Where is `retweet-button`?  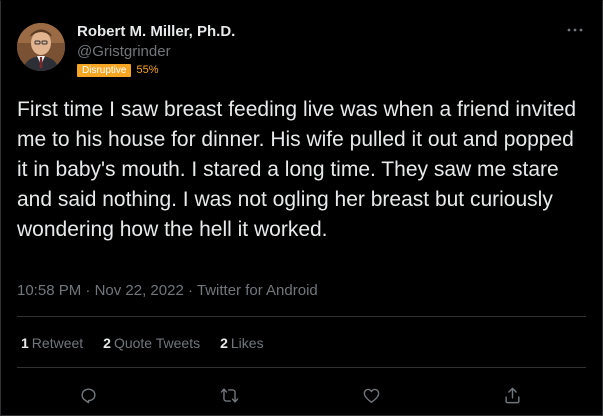 retweet-button is located at coordinates (229, 395).